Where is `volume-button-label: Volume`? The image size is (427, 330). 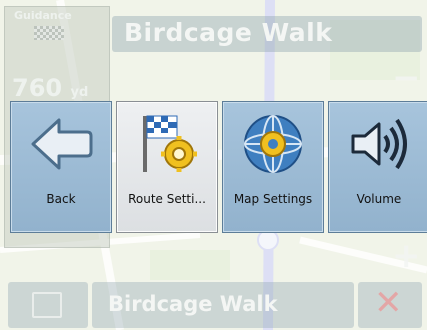
volume-button-label: Volume is located at coordinates (379, 199).